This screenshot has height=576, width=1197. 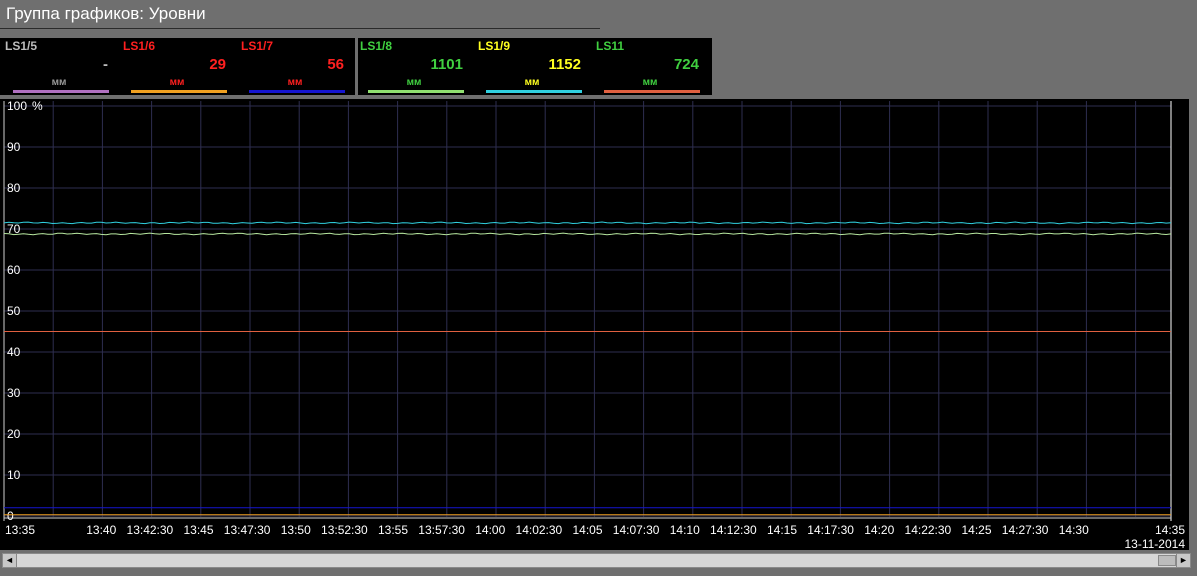 I want to click on x-tick-label: 14:15, so click(x=782, y=530).